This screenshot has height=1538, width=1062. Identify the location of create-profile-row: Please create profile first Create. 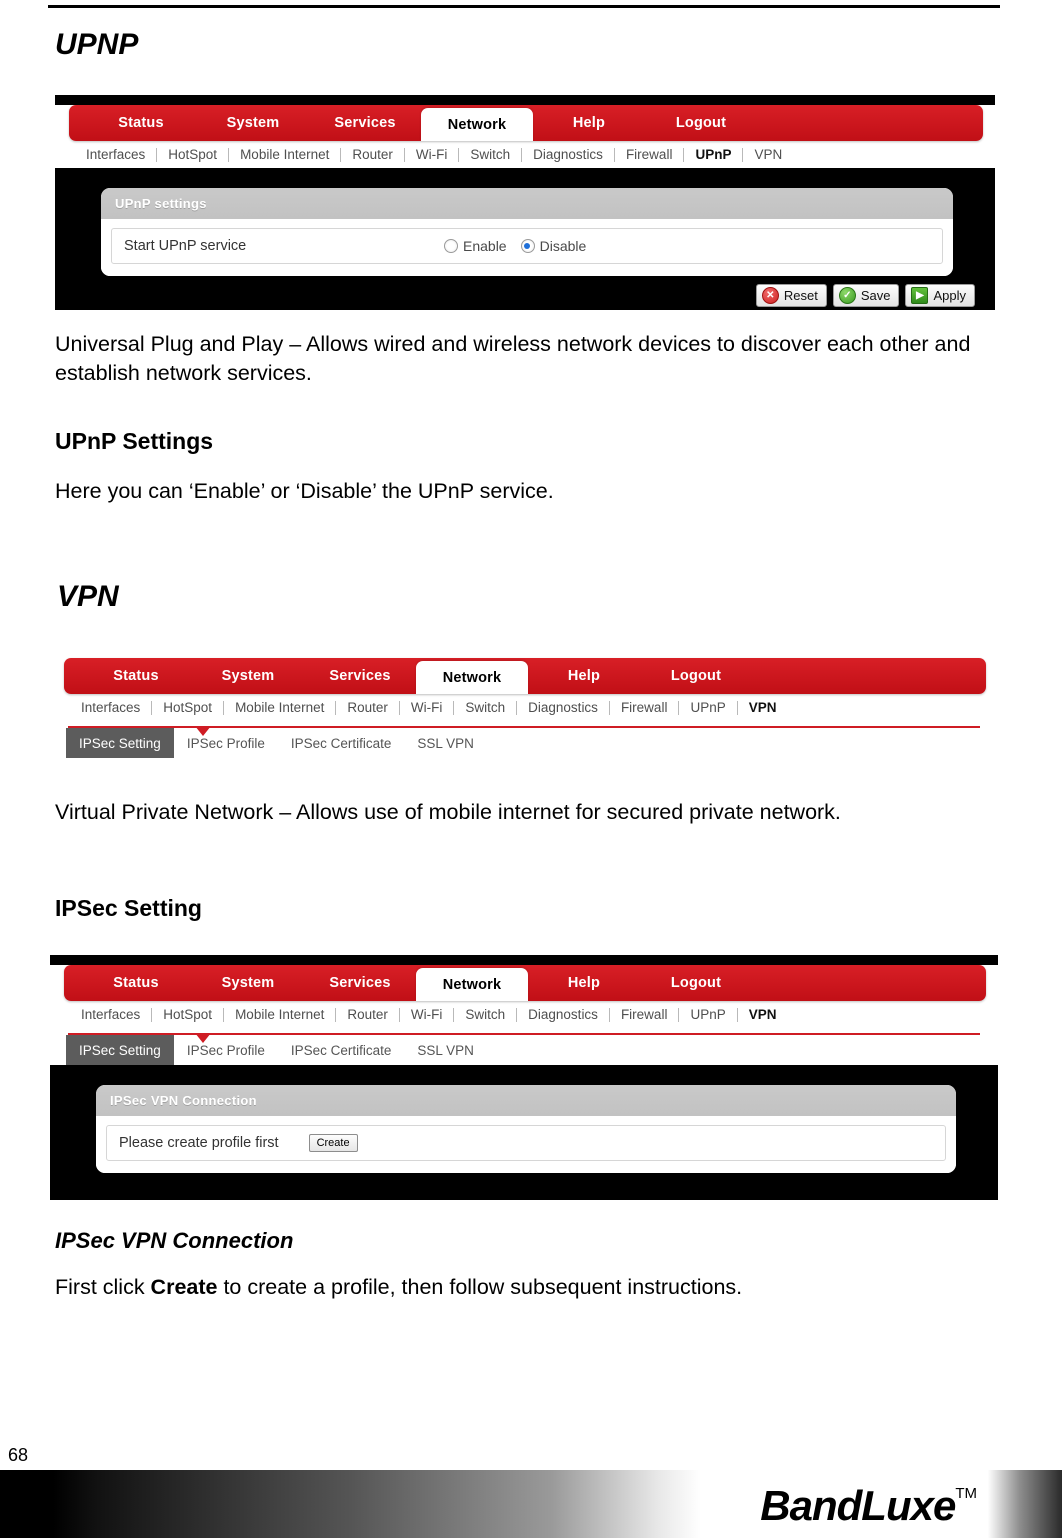
(526, 1143).